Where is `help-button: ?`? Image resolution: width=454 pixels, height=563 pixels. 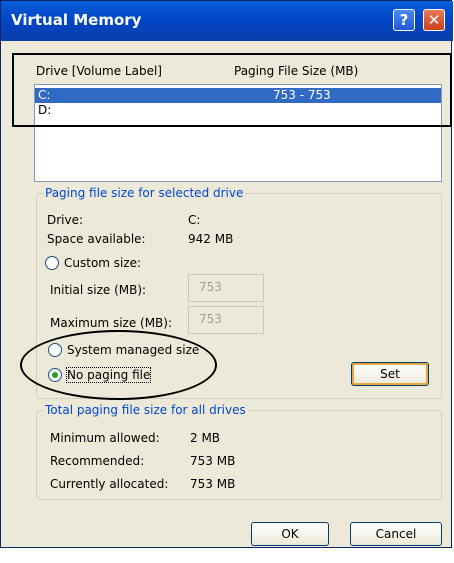
help-button: ? is located at coordinates (404, 20).